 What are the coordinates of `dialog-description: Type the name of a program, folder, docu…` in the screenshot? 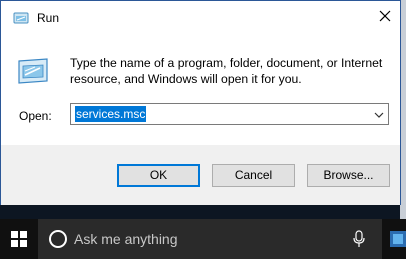 It's located at (226, 71).